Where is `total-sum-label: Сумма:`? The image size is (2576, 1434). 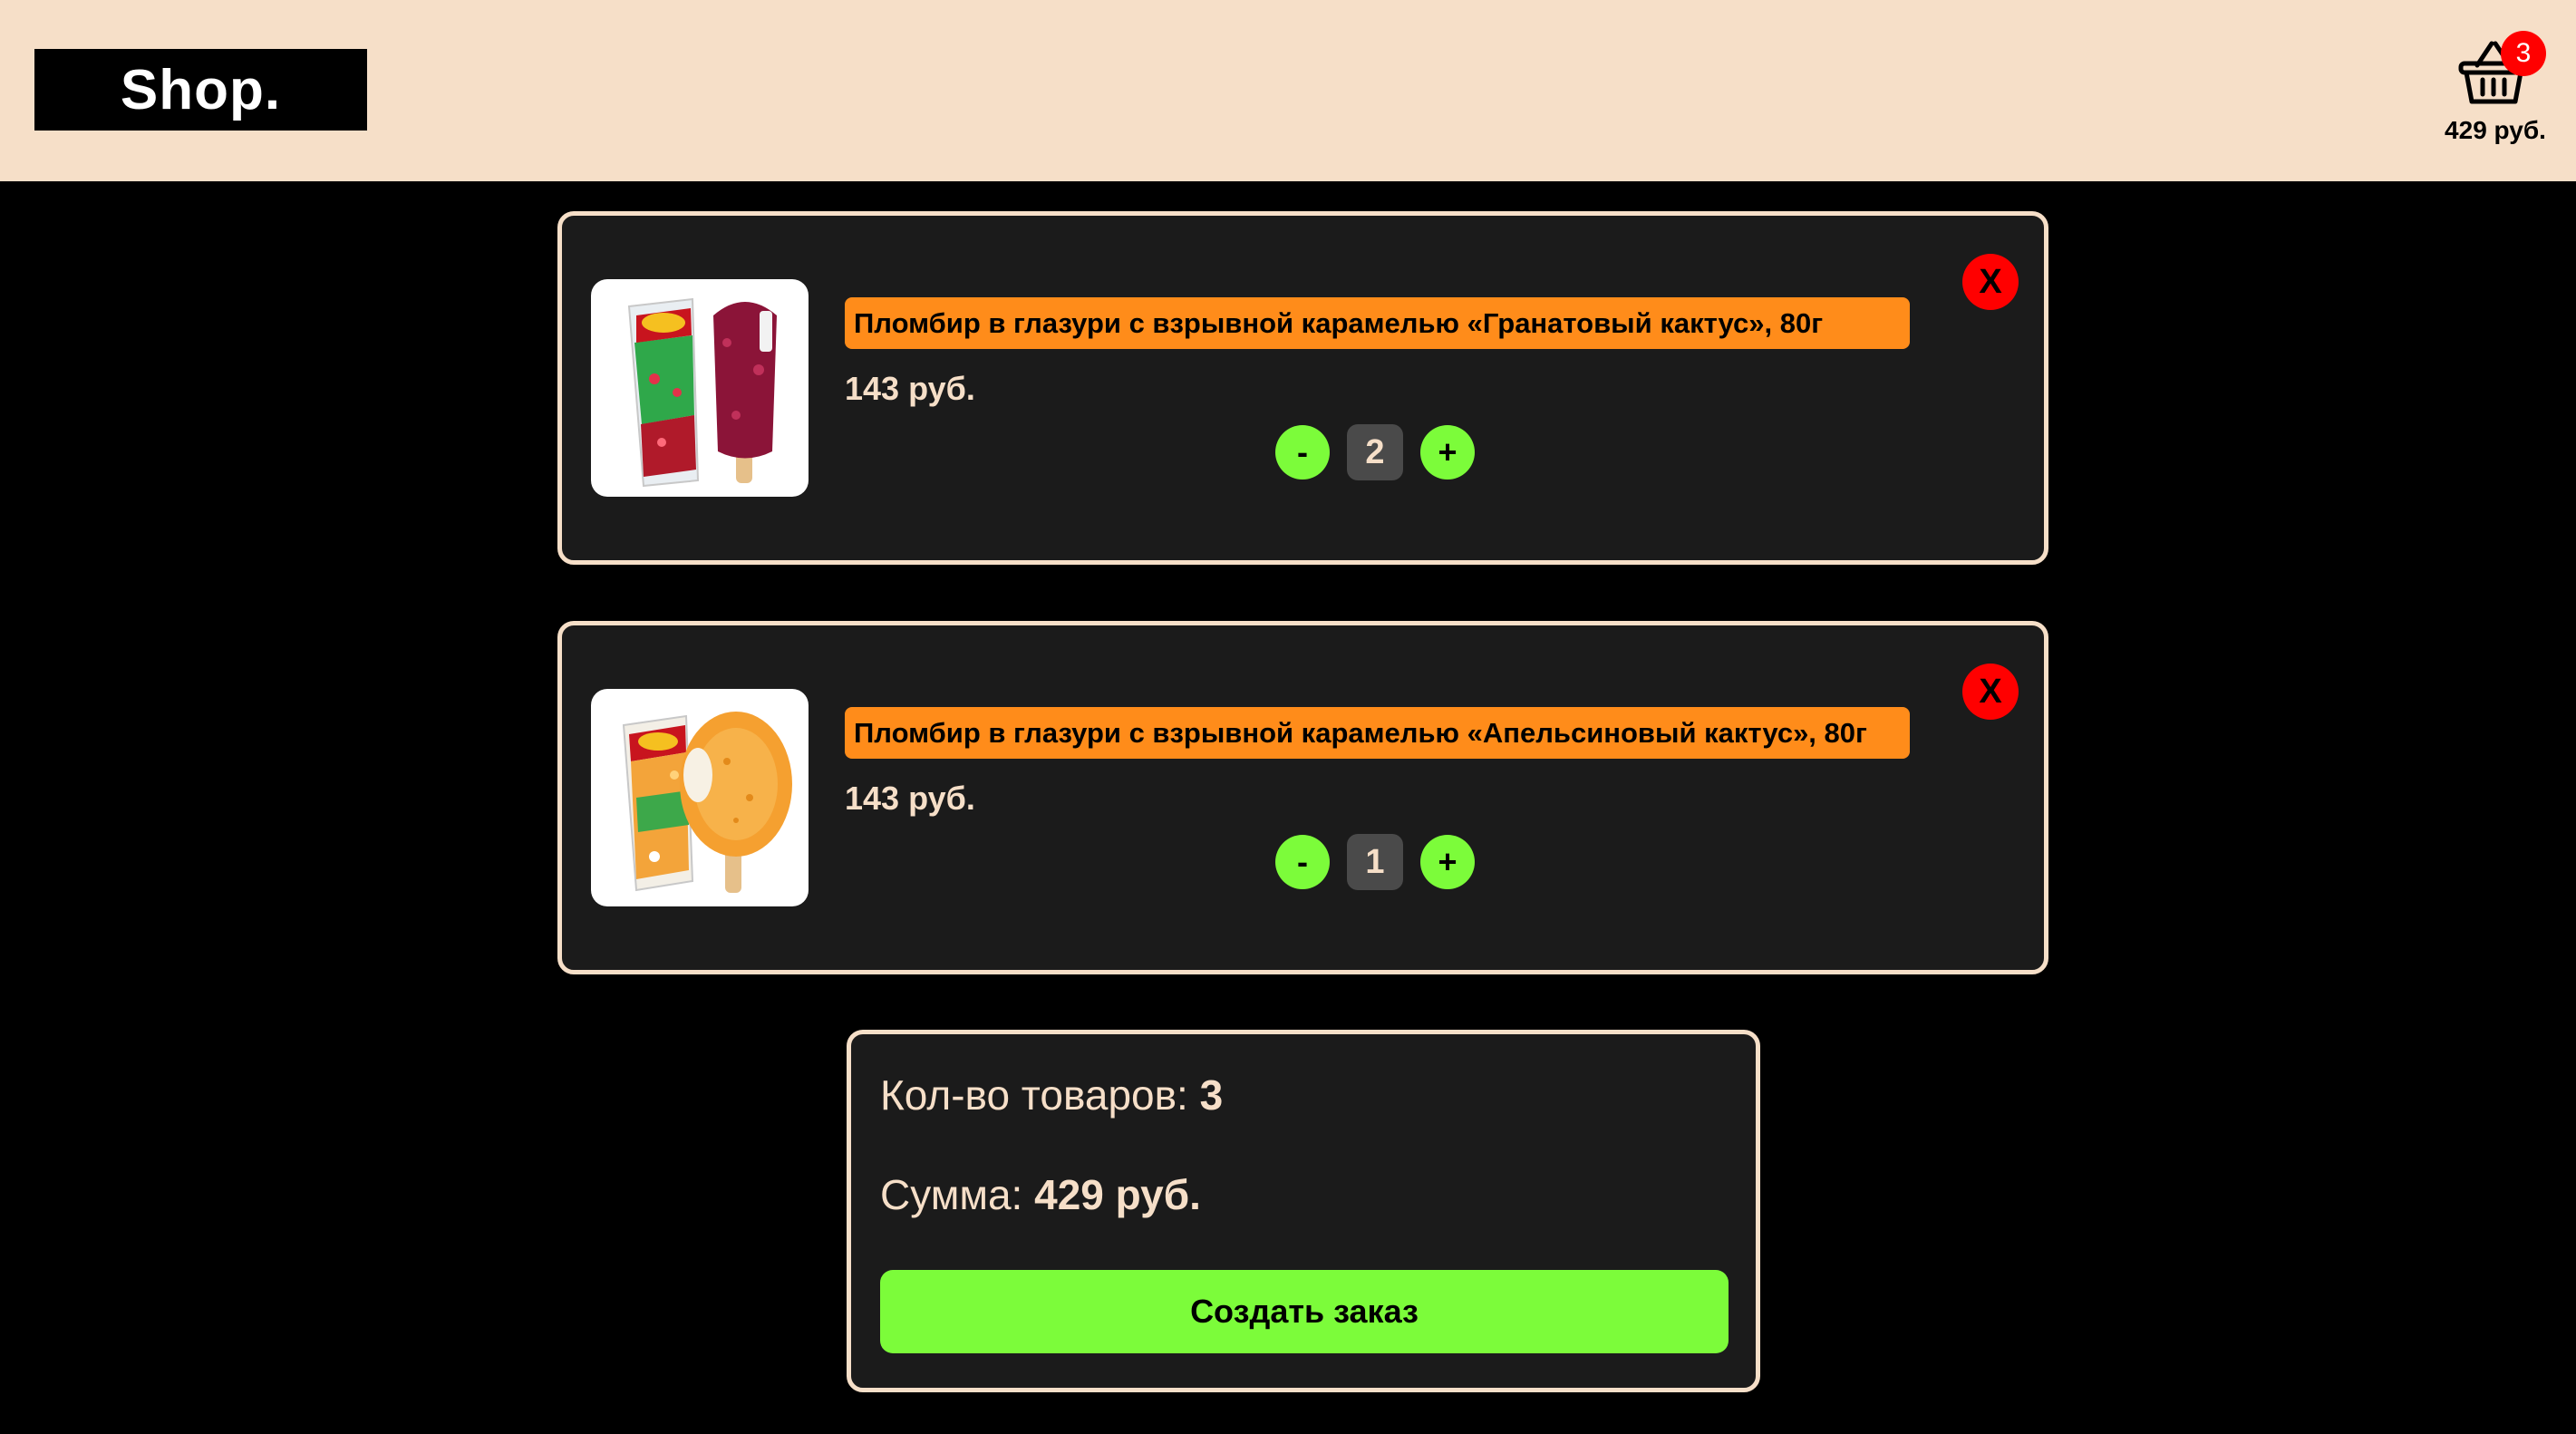
total-sum-label: Сумма: is located at coordinates (957, 1194).